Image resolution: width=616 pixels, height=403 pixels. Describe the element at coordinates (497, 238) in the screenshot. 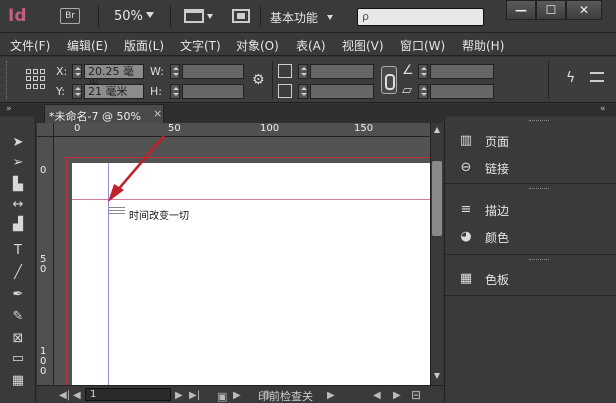

I see `panel-label: 颜色` at that location.